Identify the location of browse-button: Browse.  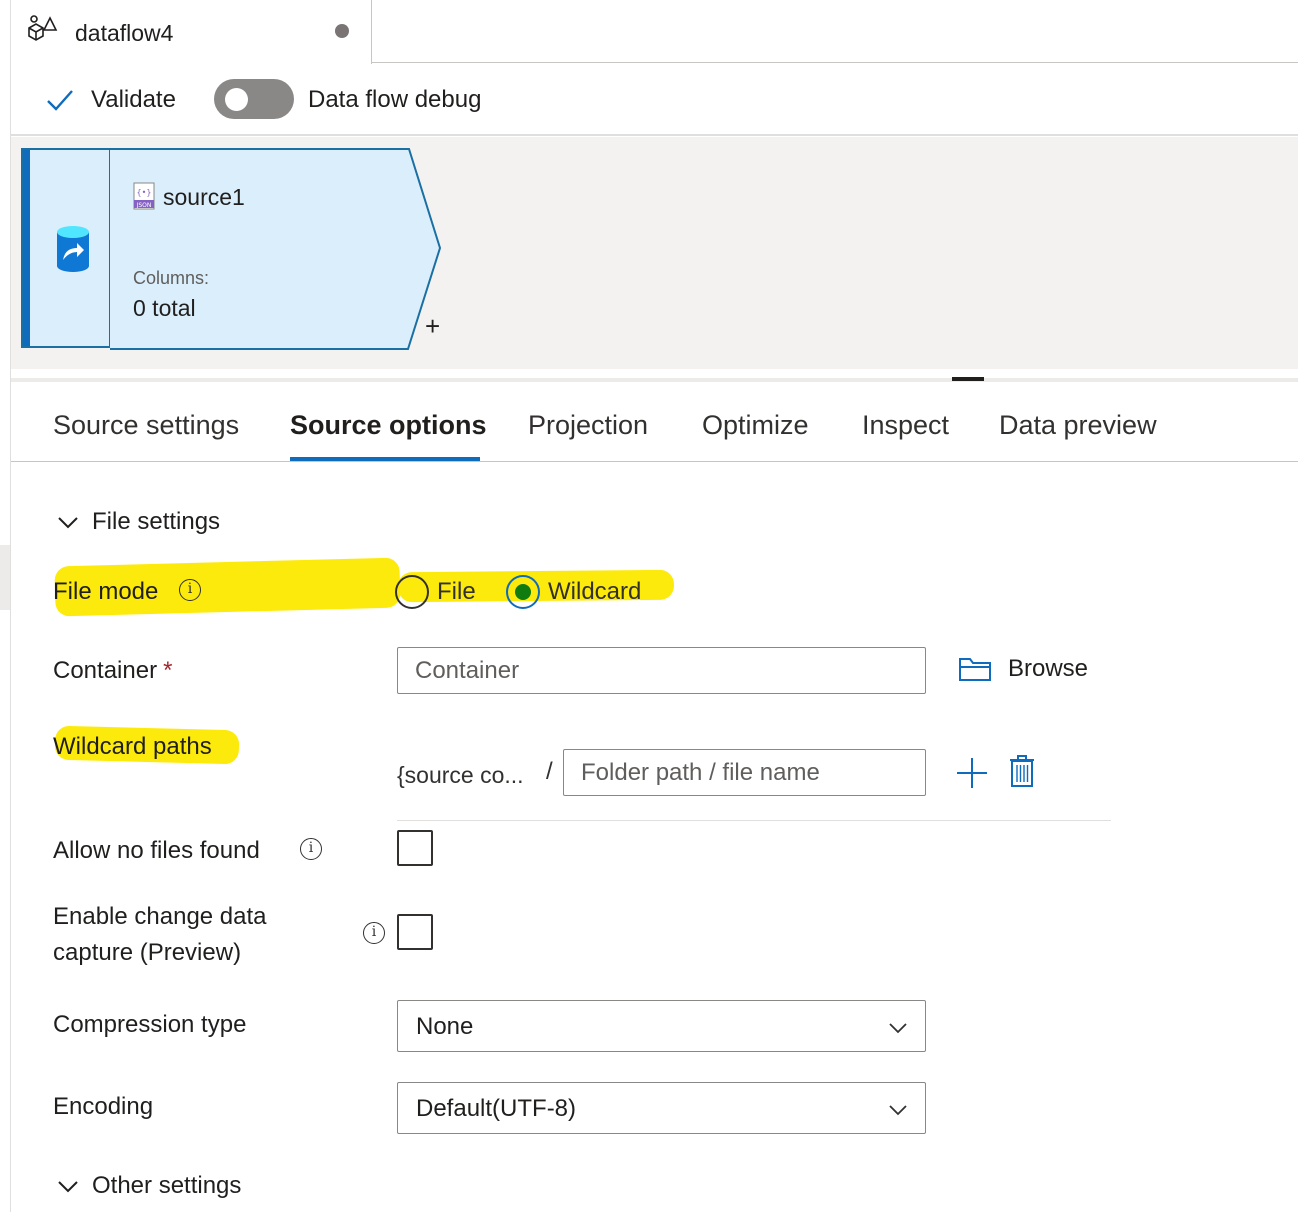
(1023, 669).